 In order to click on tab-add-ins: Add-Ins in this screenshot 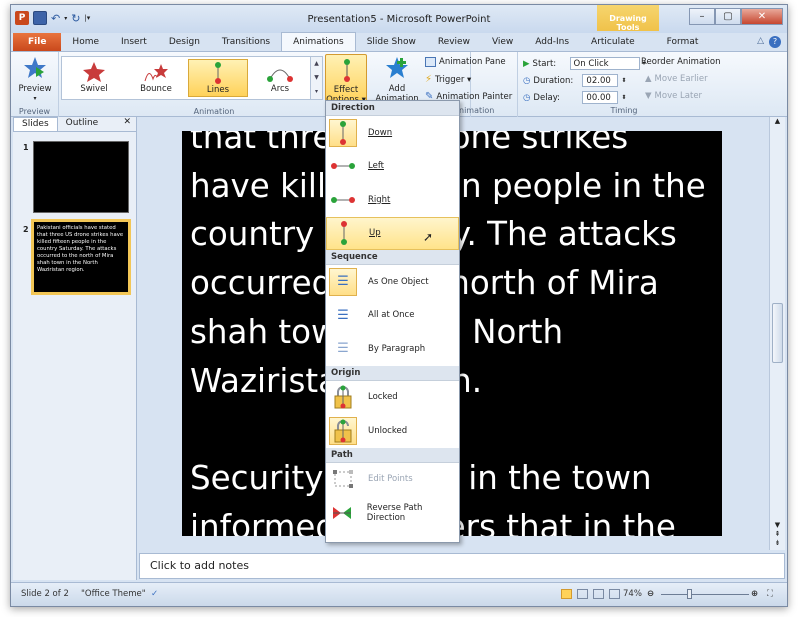, I will do `click(552, 42)`.